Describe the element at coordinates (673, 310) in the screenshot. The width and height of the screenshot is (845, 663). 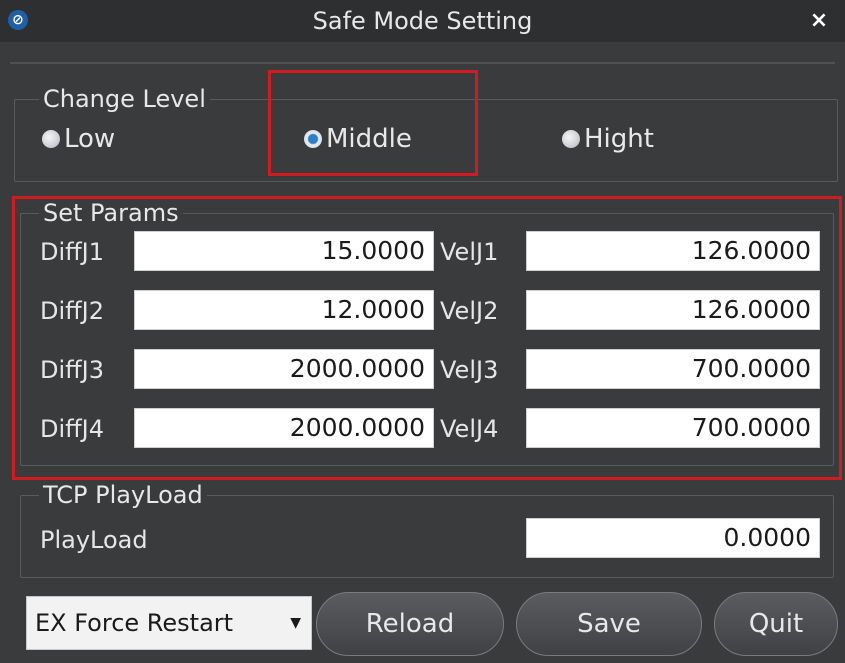
I see `velj2-field: 126.0000` at that location.